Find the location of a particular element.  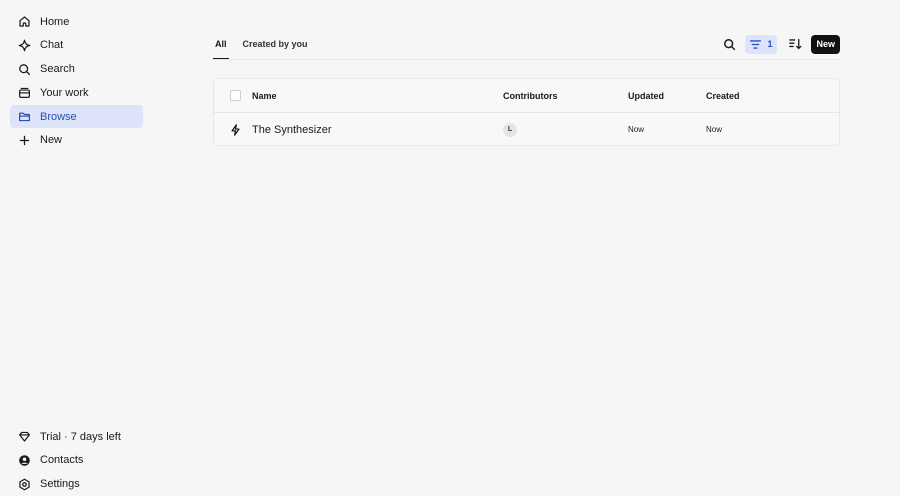

sidebar-item-label: Chat is located at coordinates (52, 45).